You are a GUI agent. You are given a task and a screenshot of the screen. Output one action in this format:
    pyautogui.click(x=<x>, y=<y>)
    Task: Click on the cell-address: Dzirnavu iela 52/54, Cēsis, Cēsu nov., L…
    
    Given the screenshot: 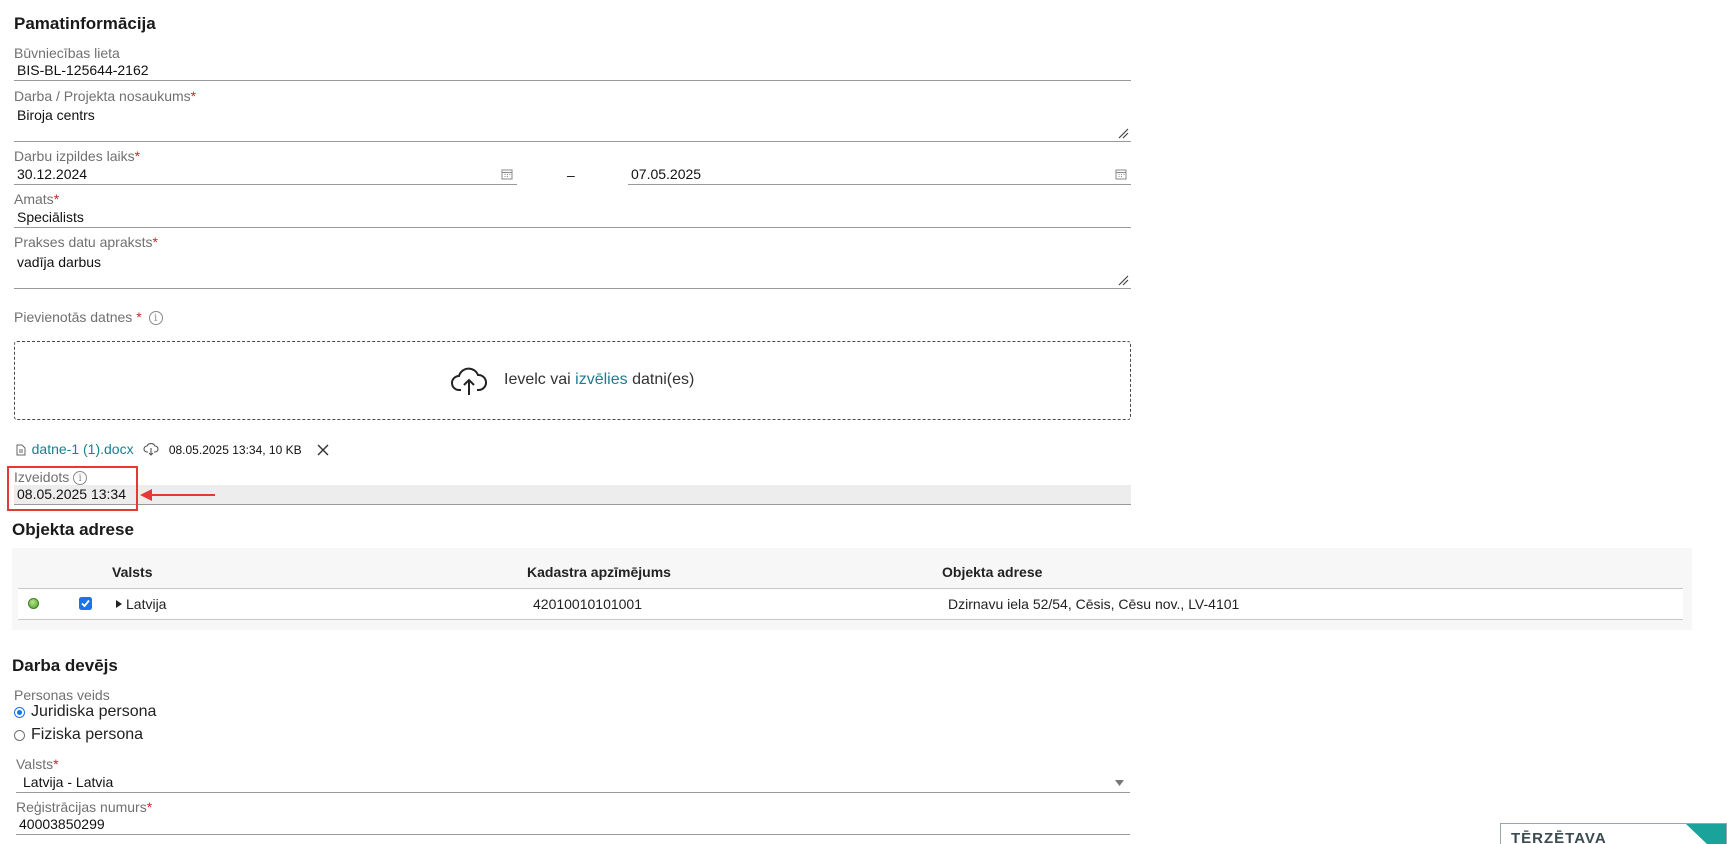 What is the action you would take?
    pyautogui.click(x=1094, y=604)
    